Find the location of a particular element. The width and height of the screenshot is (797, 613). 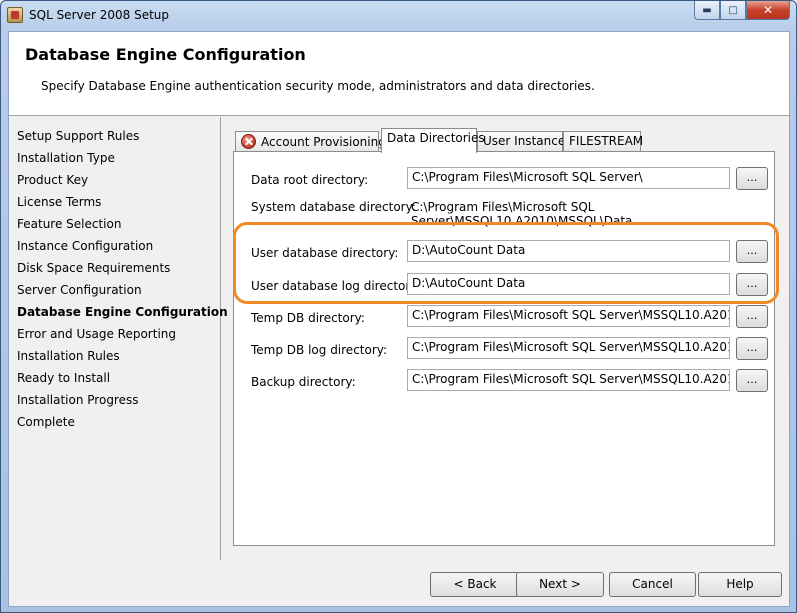

close-icon: ✕ is located at coordinates (768, 10).